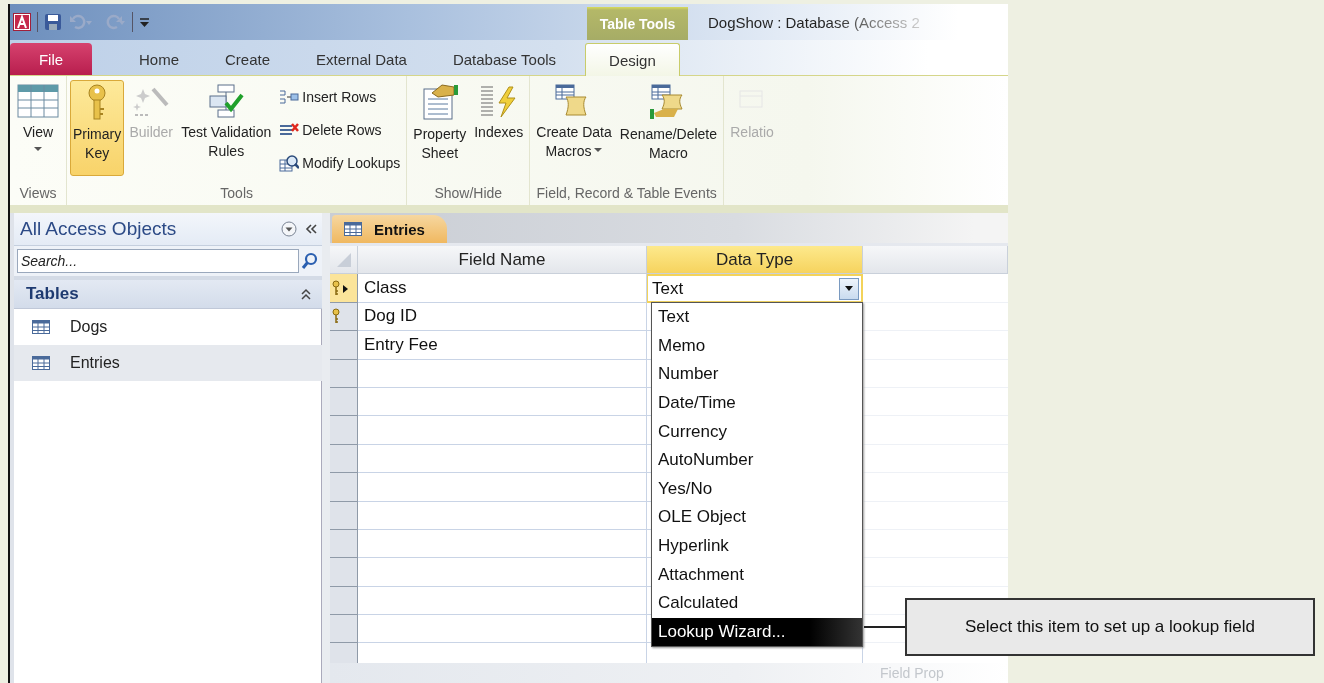  What do you see at coordinates (22, 22) in the screenshot?
I see `app-logo-icon` at bounding box center [22, 22].